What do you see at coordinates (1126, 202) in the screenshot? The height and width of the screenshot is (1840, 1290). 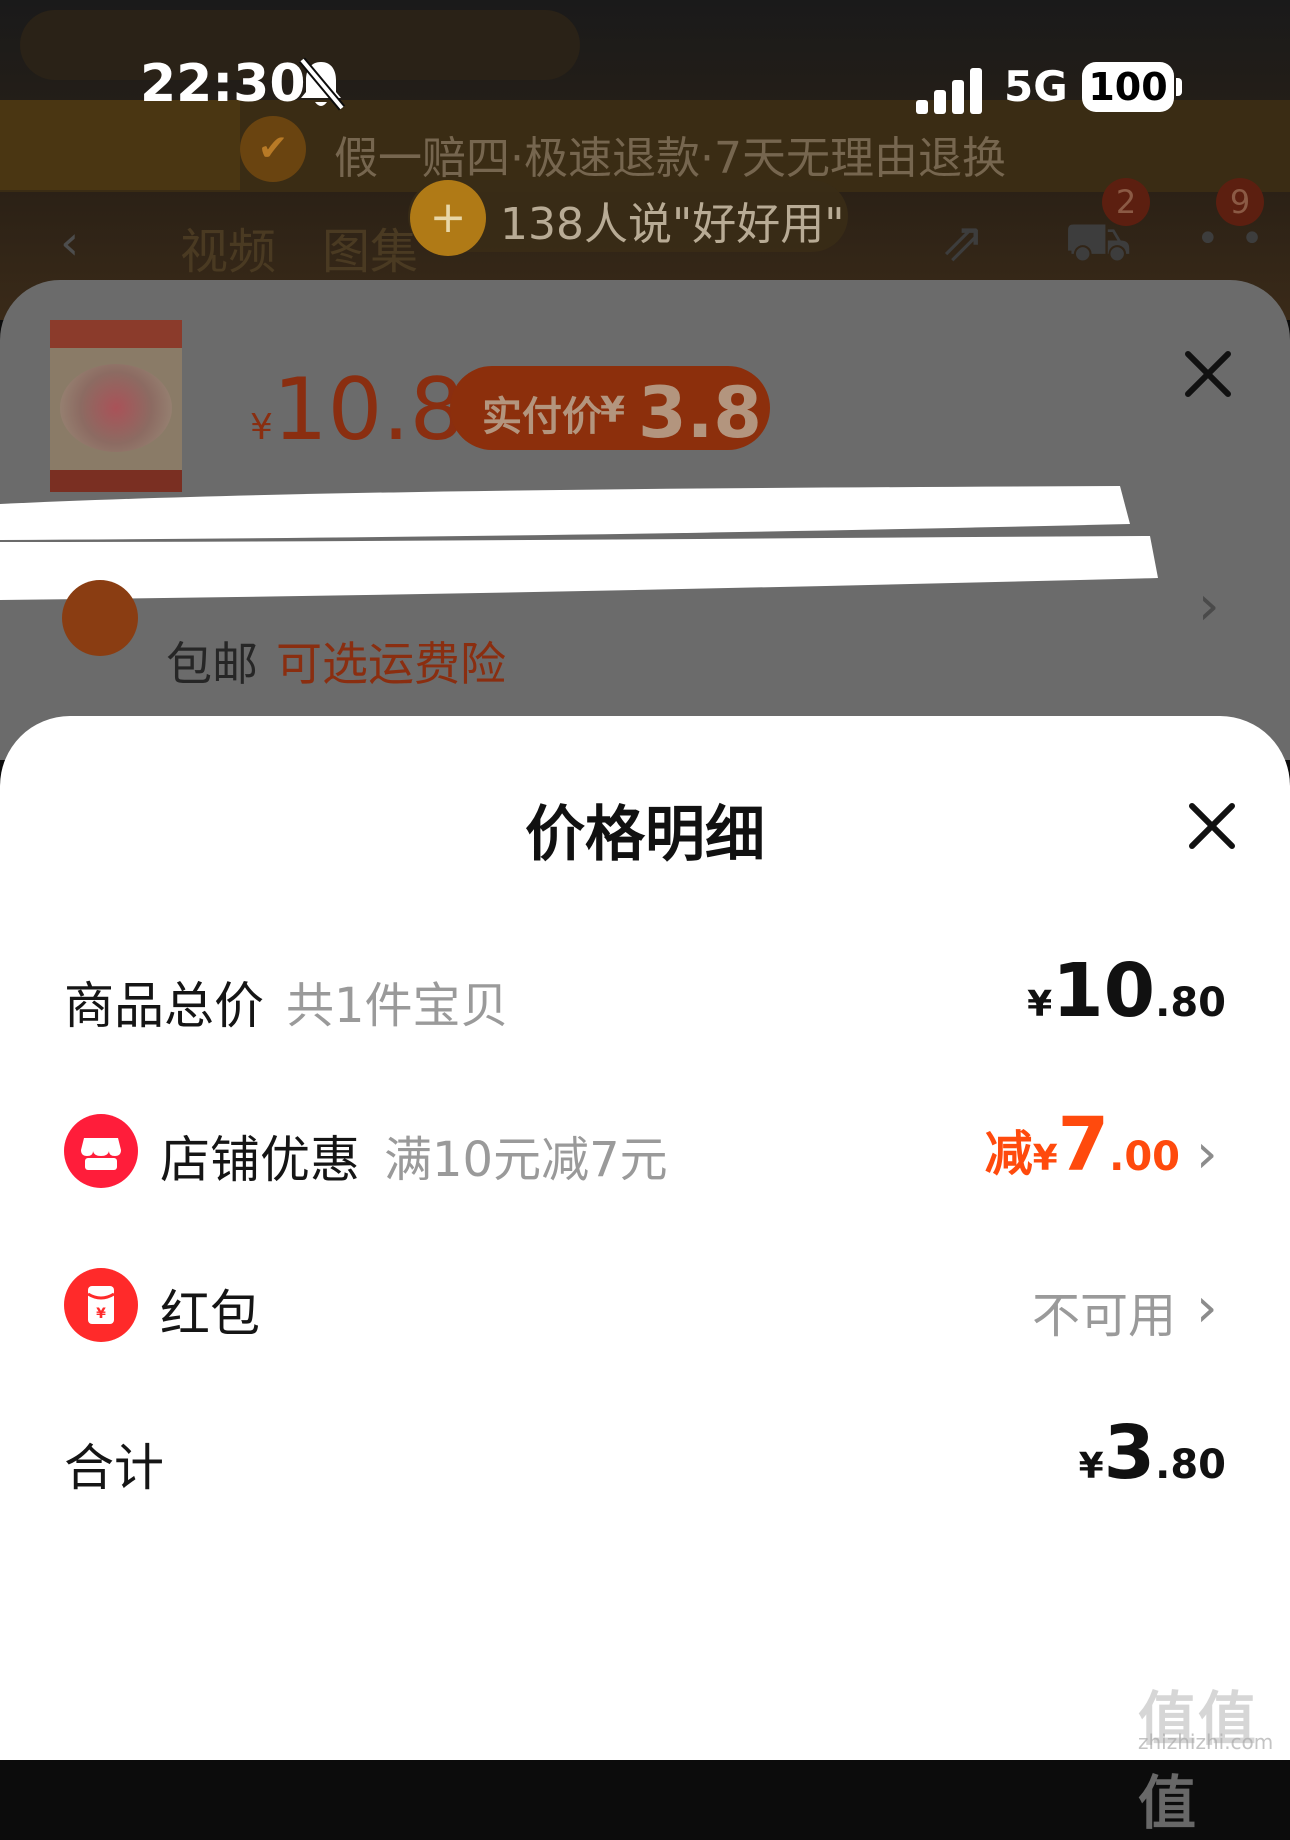 I see `cart-badge: 2` at bounding box center [1126, 202].